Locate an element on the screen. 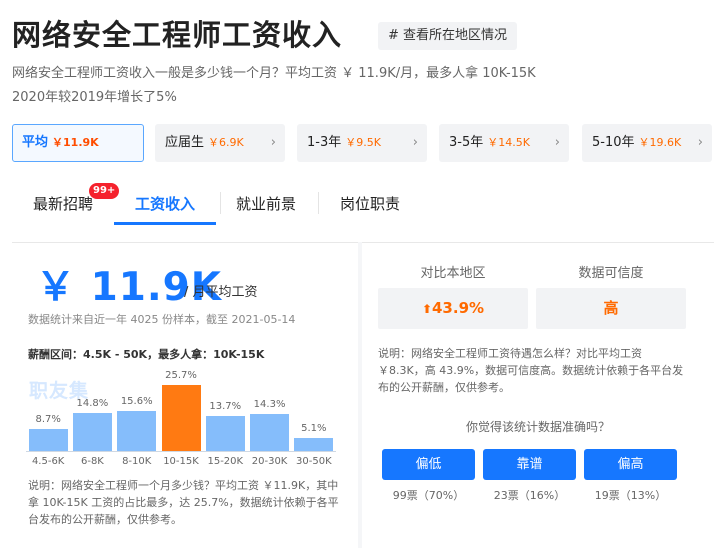 This screenshot has width=720, height=553. histogram-bar-label: 25.7% is located at coordinates (181, 375).